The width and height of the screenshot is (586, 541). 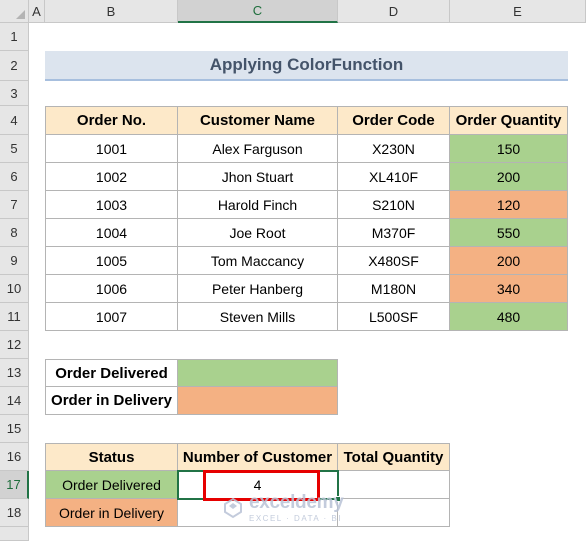 I want to click on summary-header-total-quantity: Total Quantity, so click(x=394, y=457).